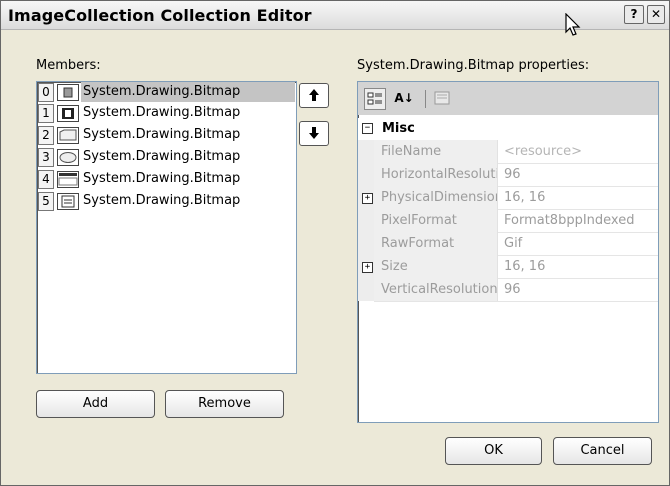 Image resolution: width=670 pixels, height=486 pixels. I want to click on window-title: ImageCollection Collection Editor, so click(160, 15).